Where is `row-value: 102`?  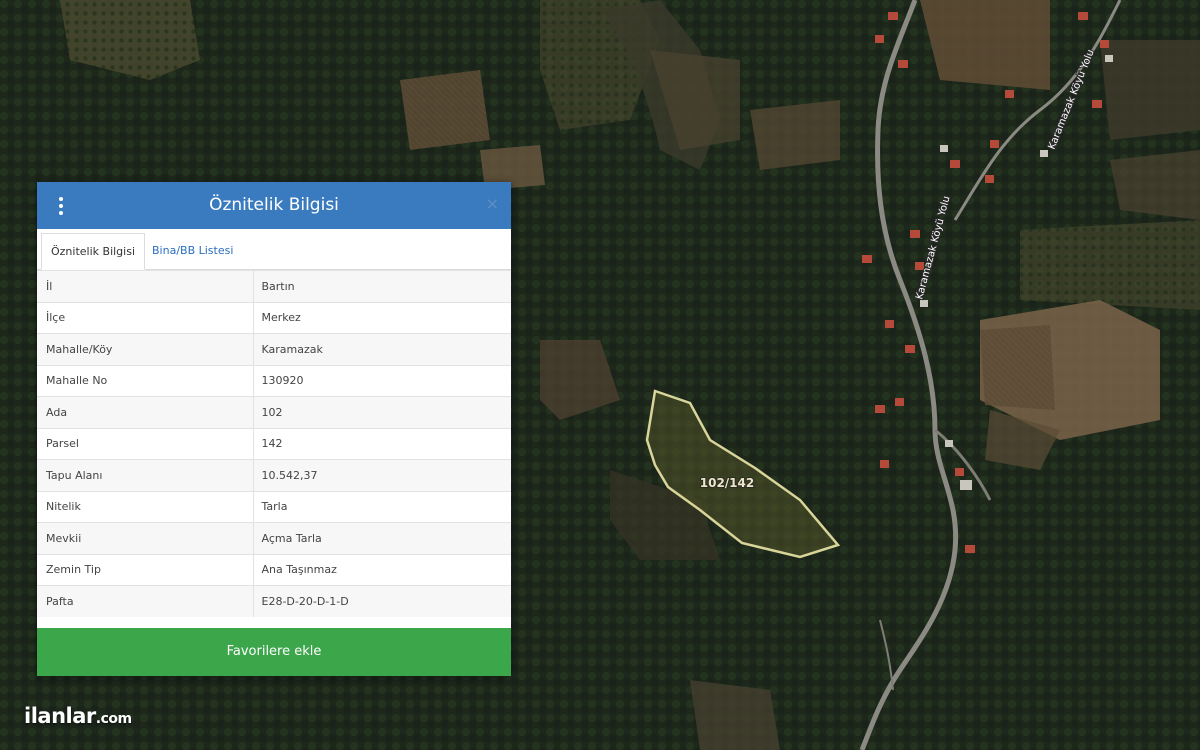
row-value: 102 is located at coordinates (382, 412).